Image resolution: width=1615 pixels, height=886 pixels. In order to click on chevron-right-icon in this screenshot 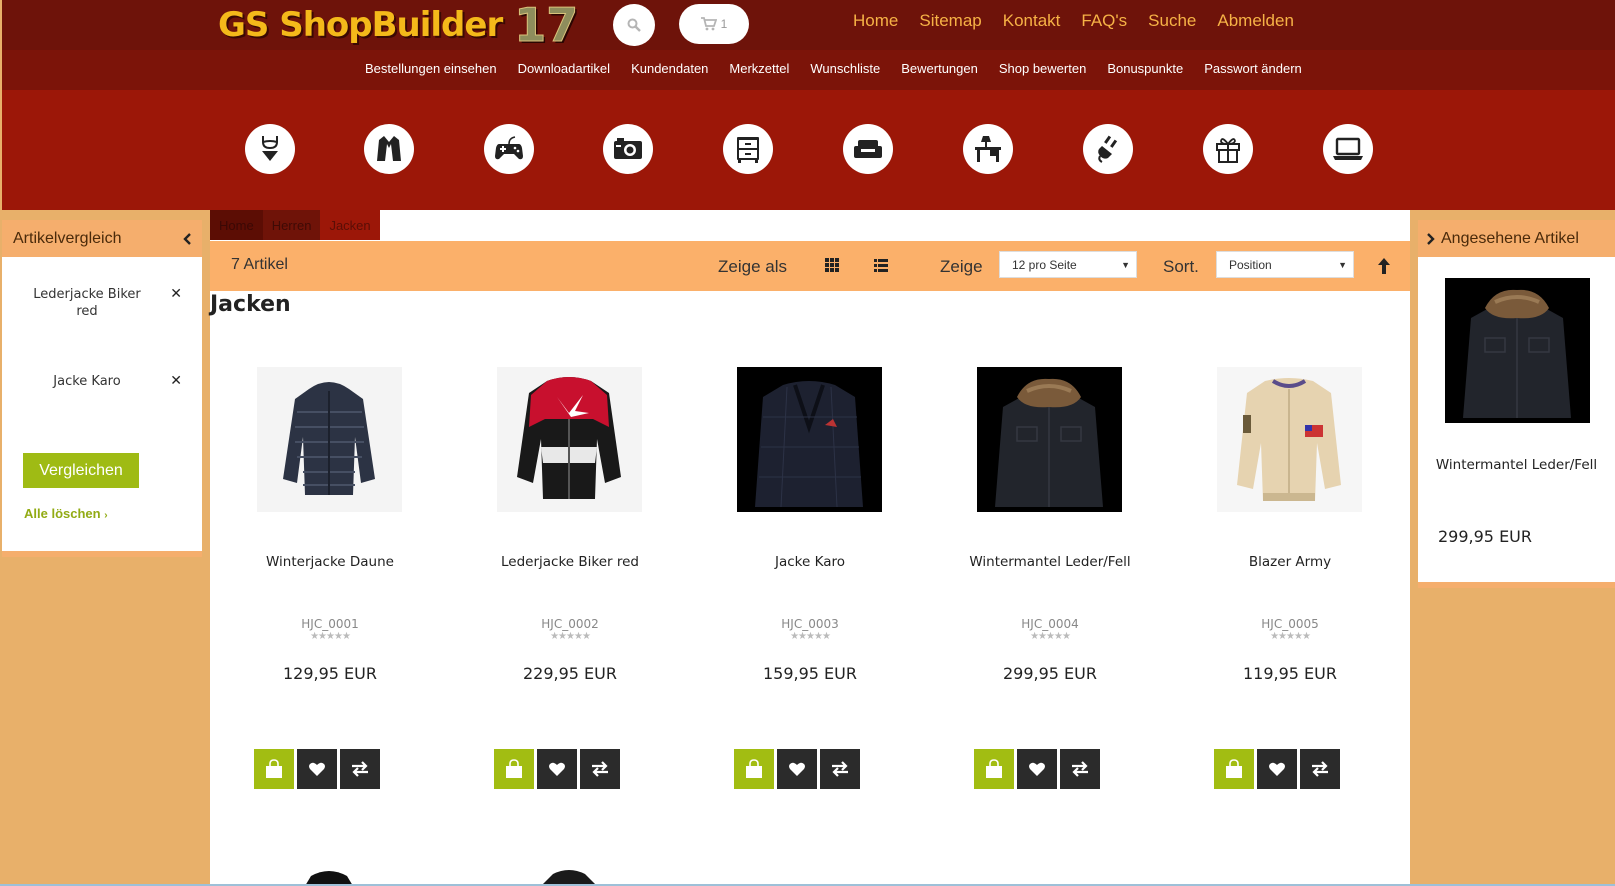, I will do `click(1430, 238)`.